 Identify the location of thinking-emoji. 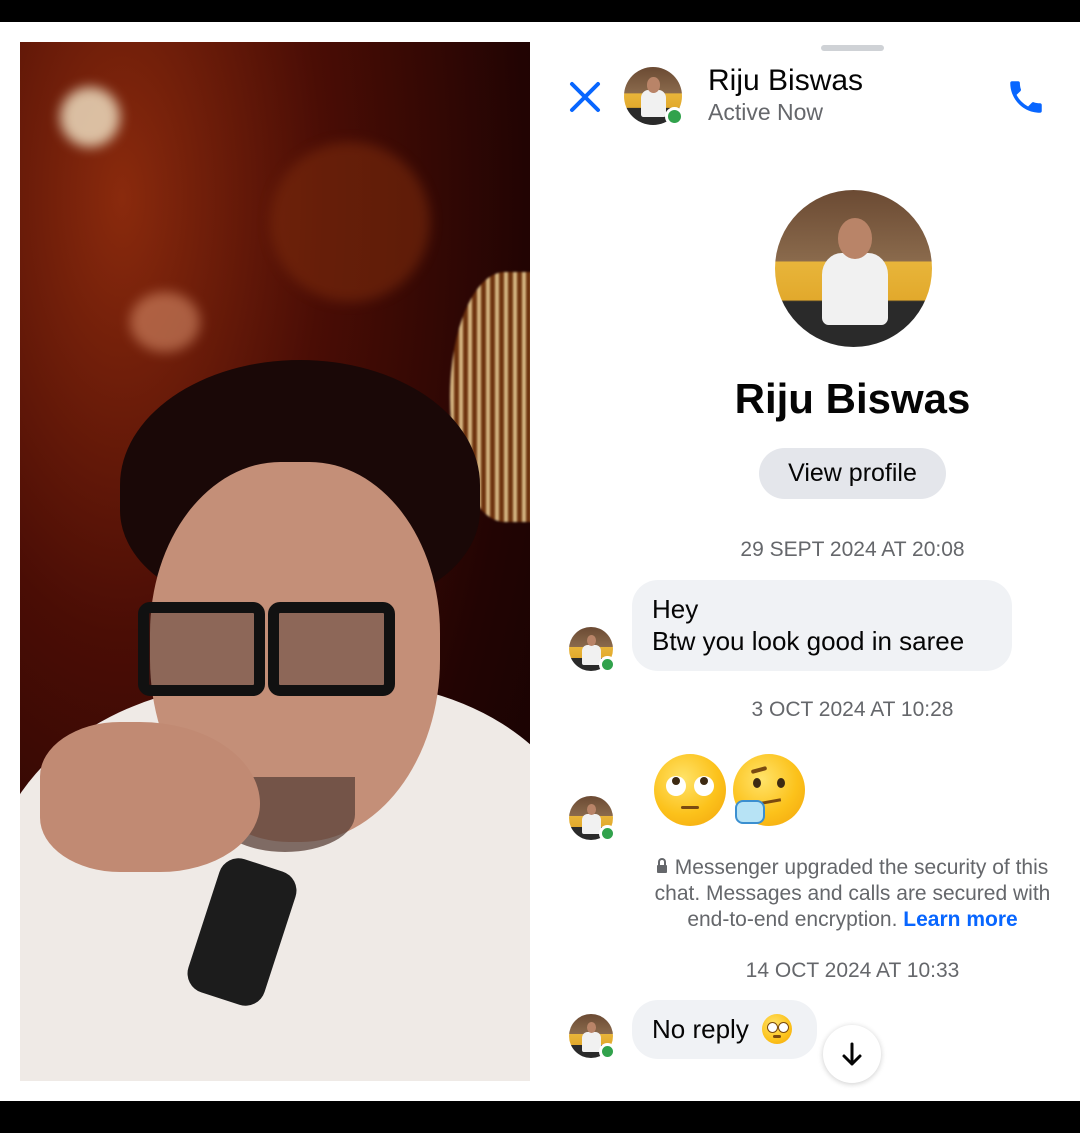
(769, 790).